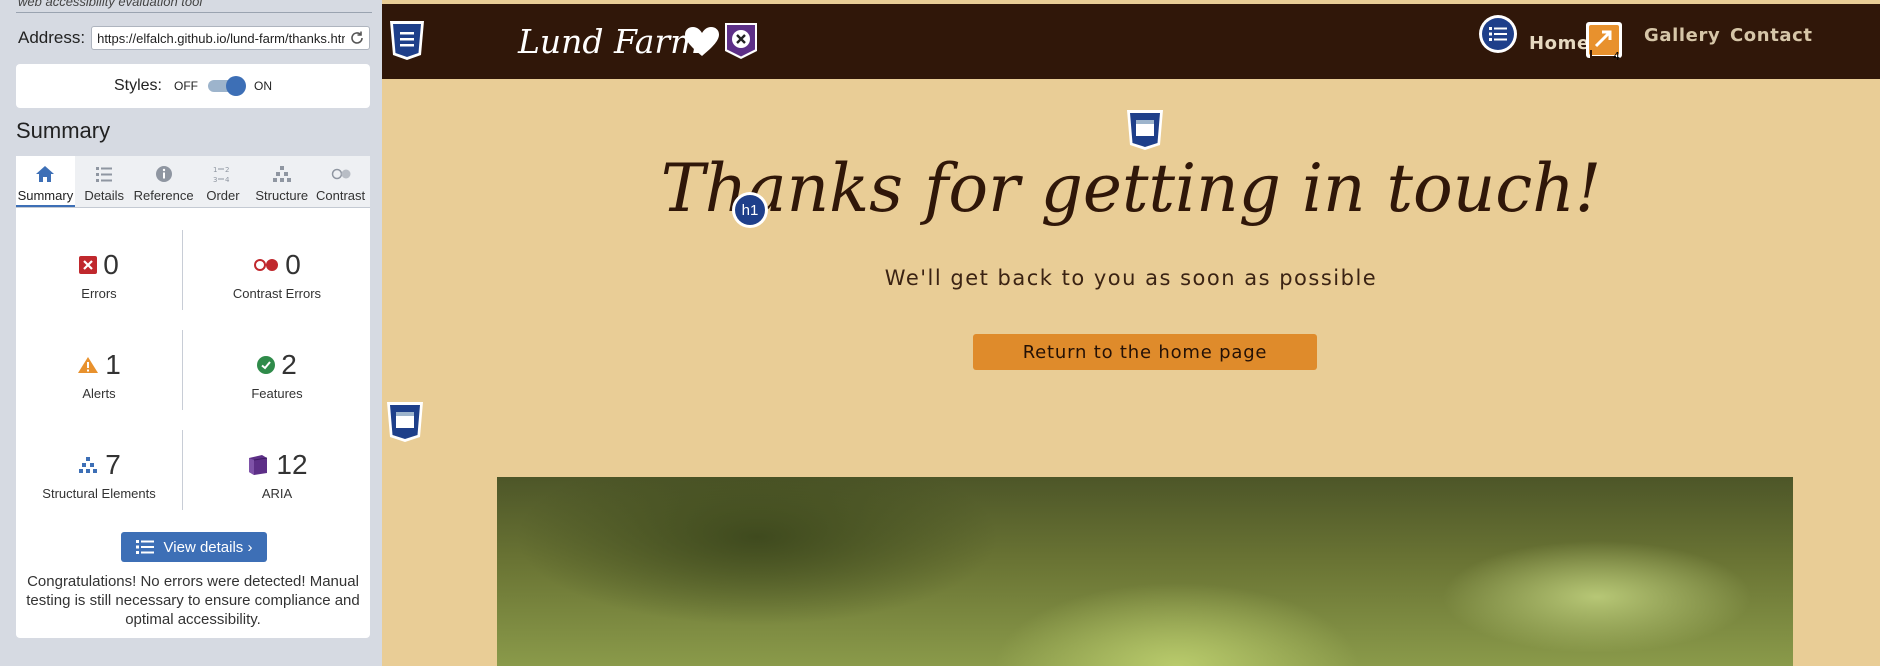  What do you see at coordinates (263, 86) in the screenshot?
I see `styles-on-label: ON` at bounding box center [263, 86].